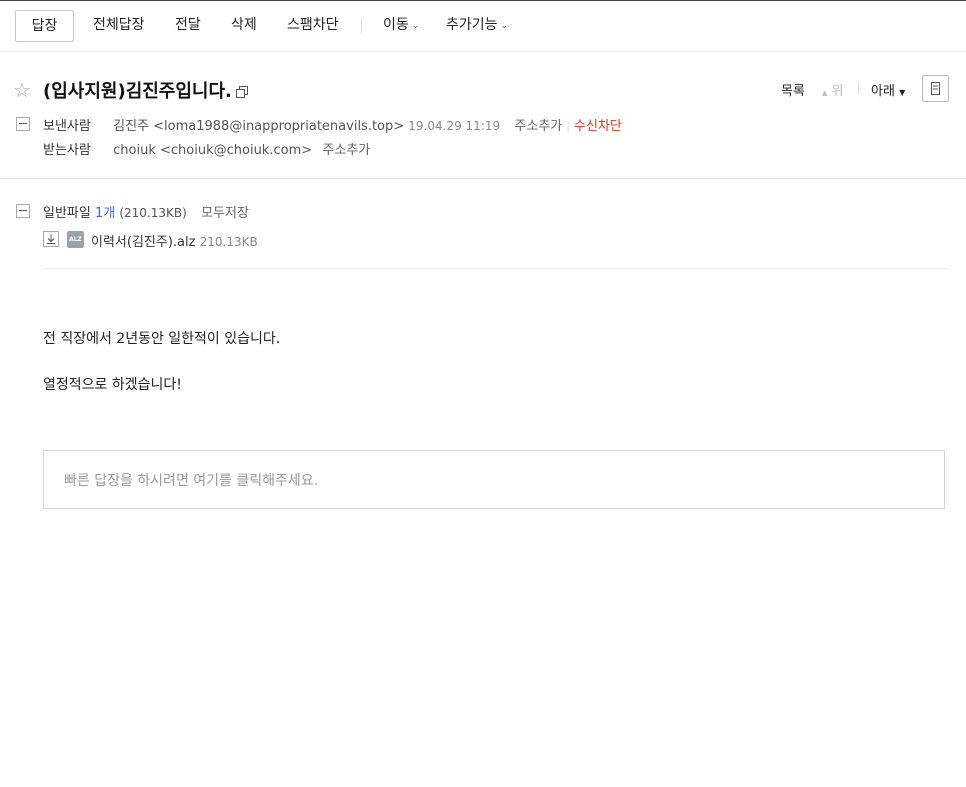  Describe the element at coordinates (44, 26) in the screenshot. I see `reply-button: 답장` at that location.